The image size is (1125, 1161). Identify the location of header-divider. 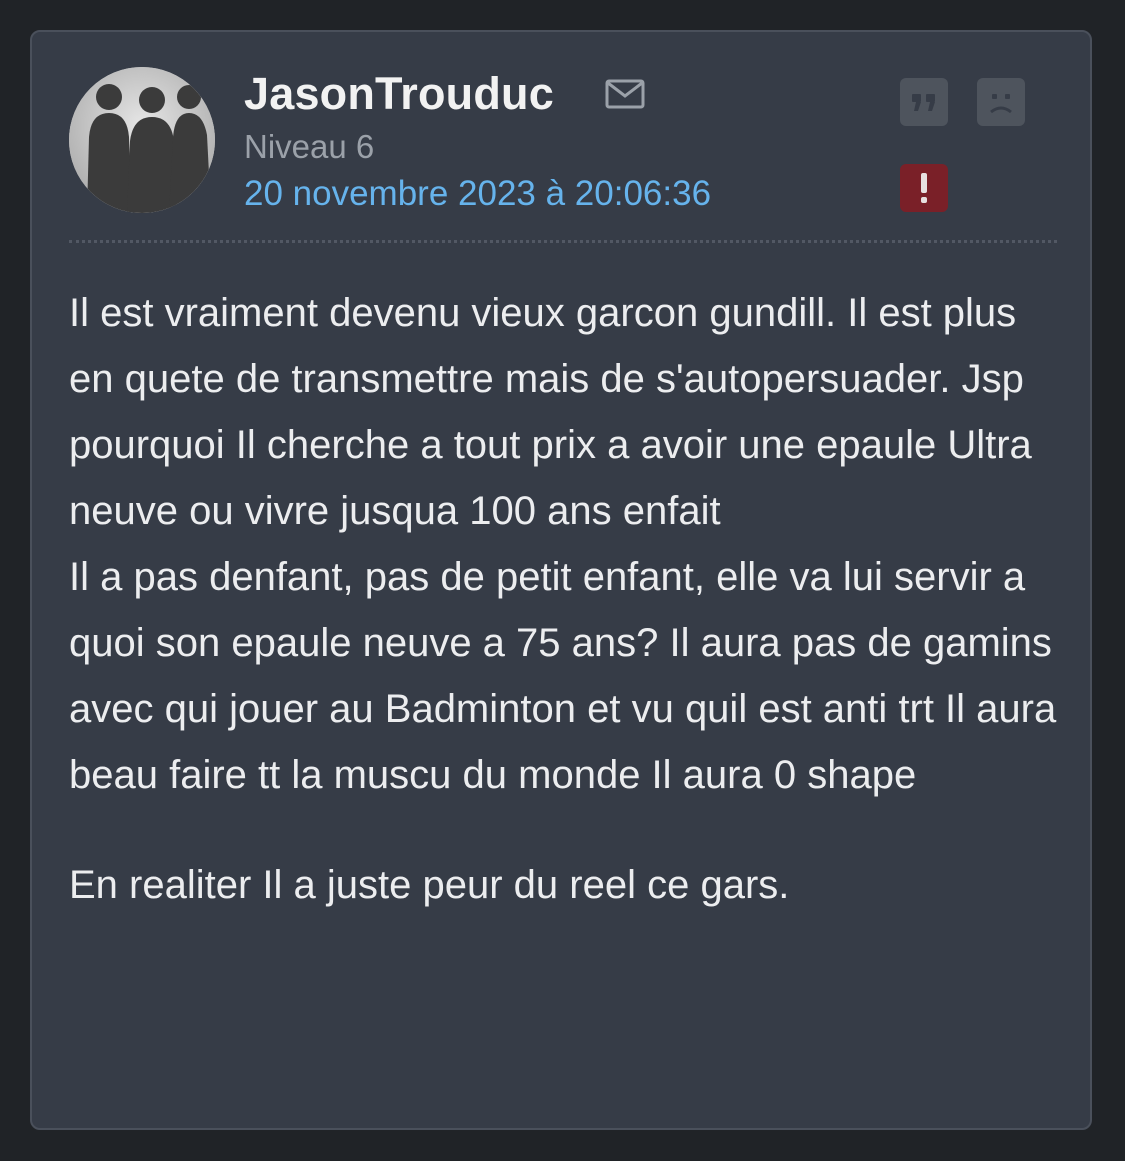
(563, 241).